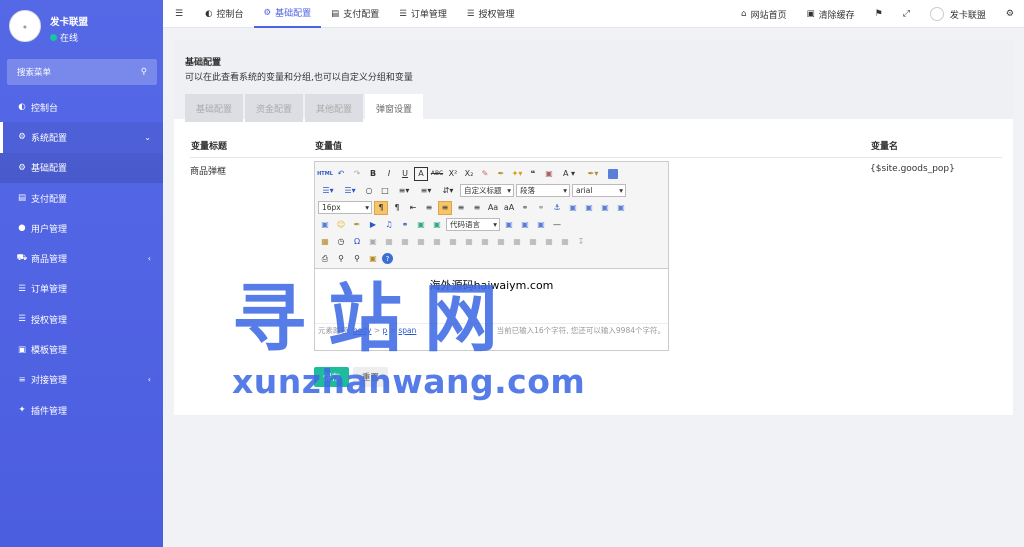 This screenshot has width=1024, height=547. Describe the element at coordinates (549, 174) in the screenshot. I see `paste-text-icon: ▣` at that location.